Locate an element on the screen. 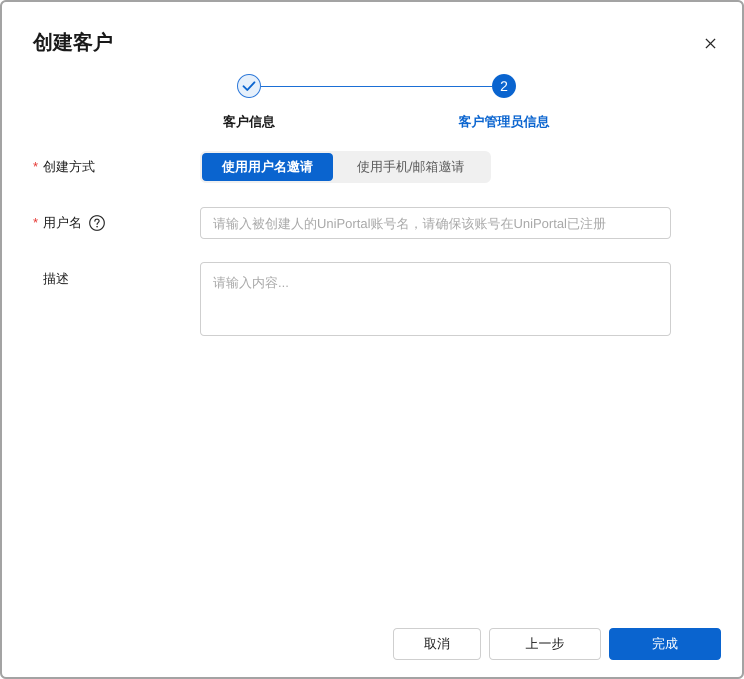 Image resolution: width=744 pixels, height=679 pixels. text-input-field: 请输入被创建人的UniPortal账号名，请确保该账号在UniPortal已注册 is located at coordinates (435, 223).